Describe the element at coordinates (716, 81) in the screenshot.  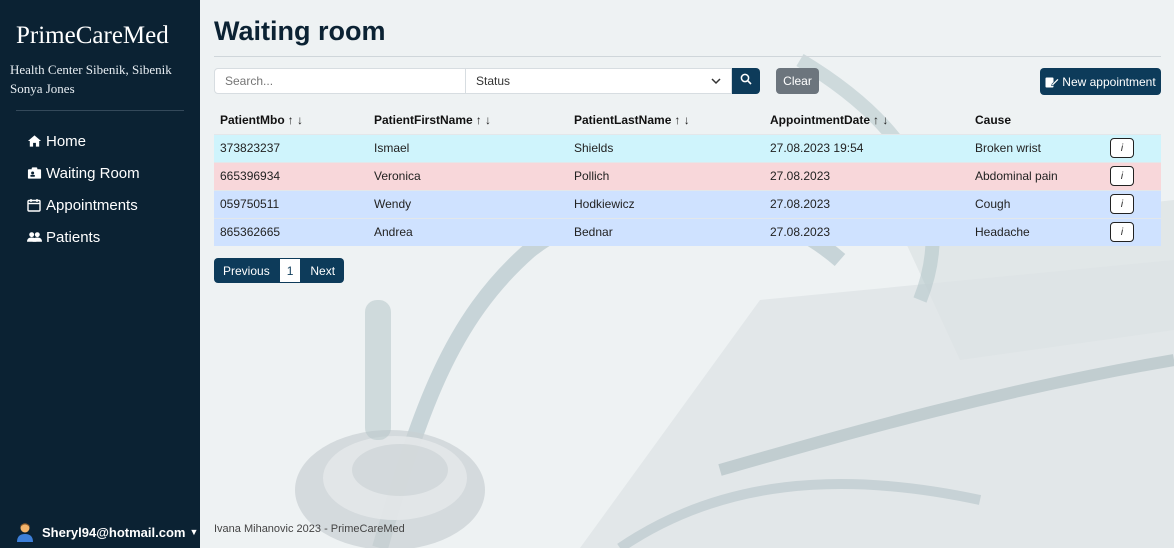
I see `chevron-down-icon` at that location.